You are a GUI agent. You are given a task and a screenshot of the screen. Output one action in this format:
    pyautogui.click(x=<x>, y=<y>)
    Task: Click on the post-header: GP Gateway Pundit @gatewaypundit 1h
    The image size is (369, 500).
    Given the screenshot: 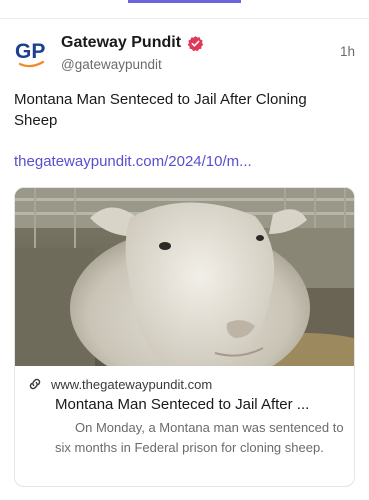 What is the action you would take?
    pyautogui.click(x=184, y=55)
    